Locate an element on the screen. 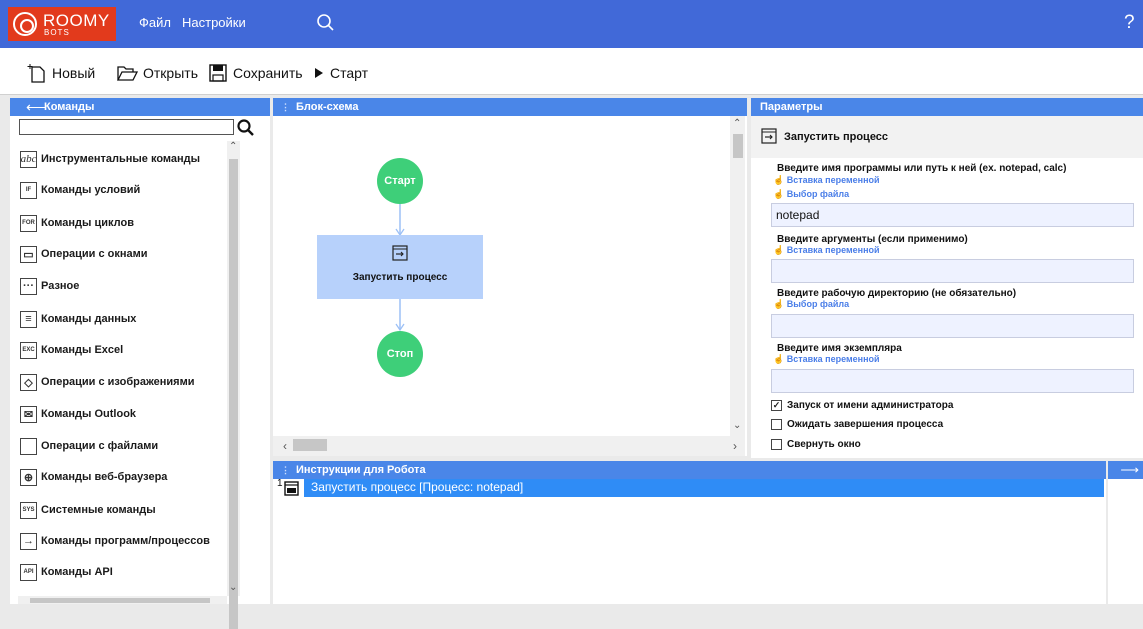  instance-input is located at coordinates (952, 381).